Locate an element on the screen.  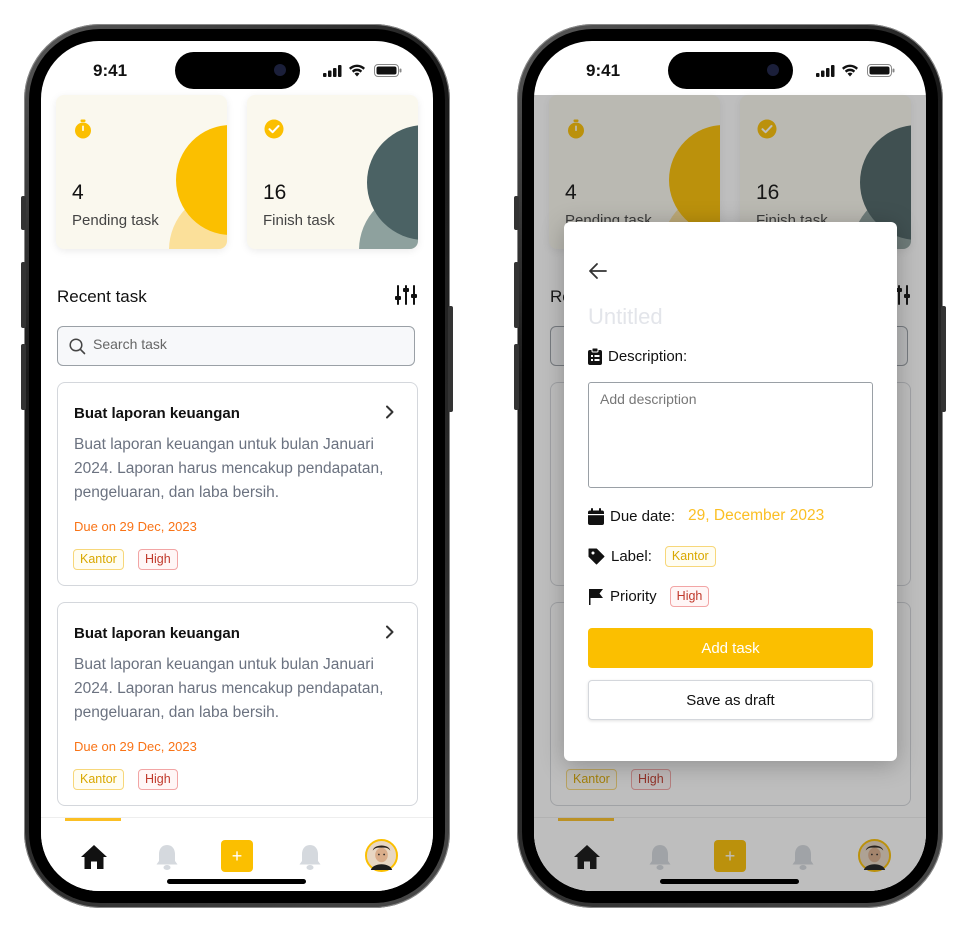
priority-row: Priority High is located at coordinates (649, 596).